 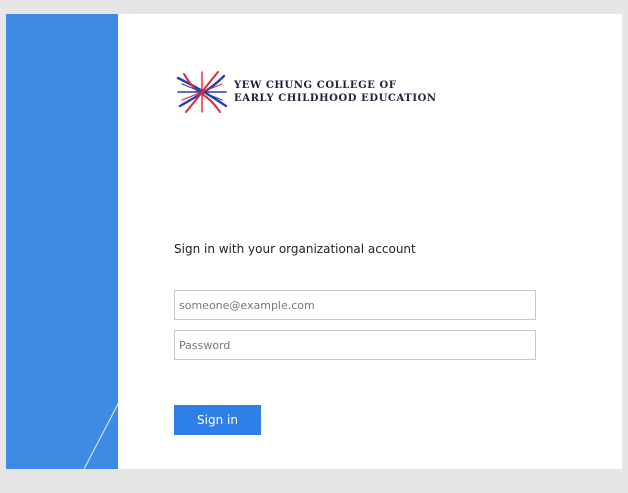 What do you see at coordinates (315, 85) in the screenshot?
I see `logo-text-line-1: YEW CHUNG COLLEGE OF` at bounding box center [315, 85].